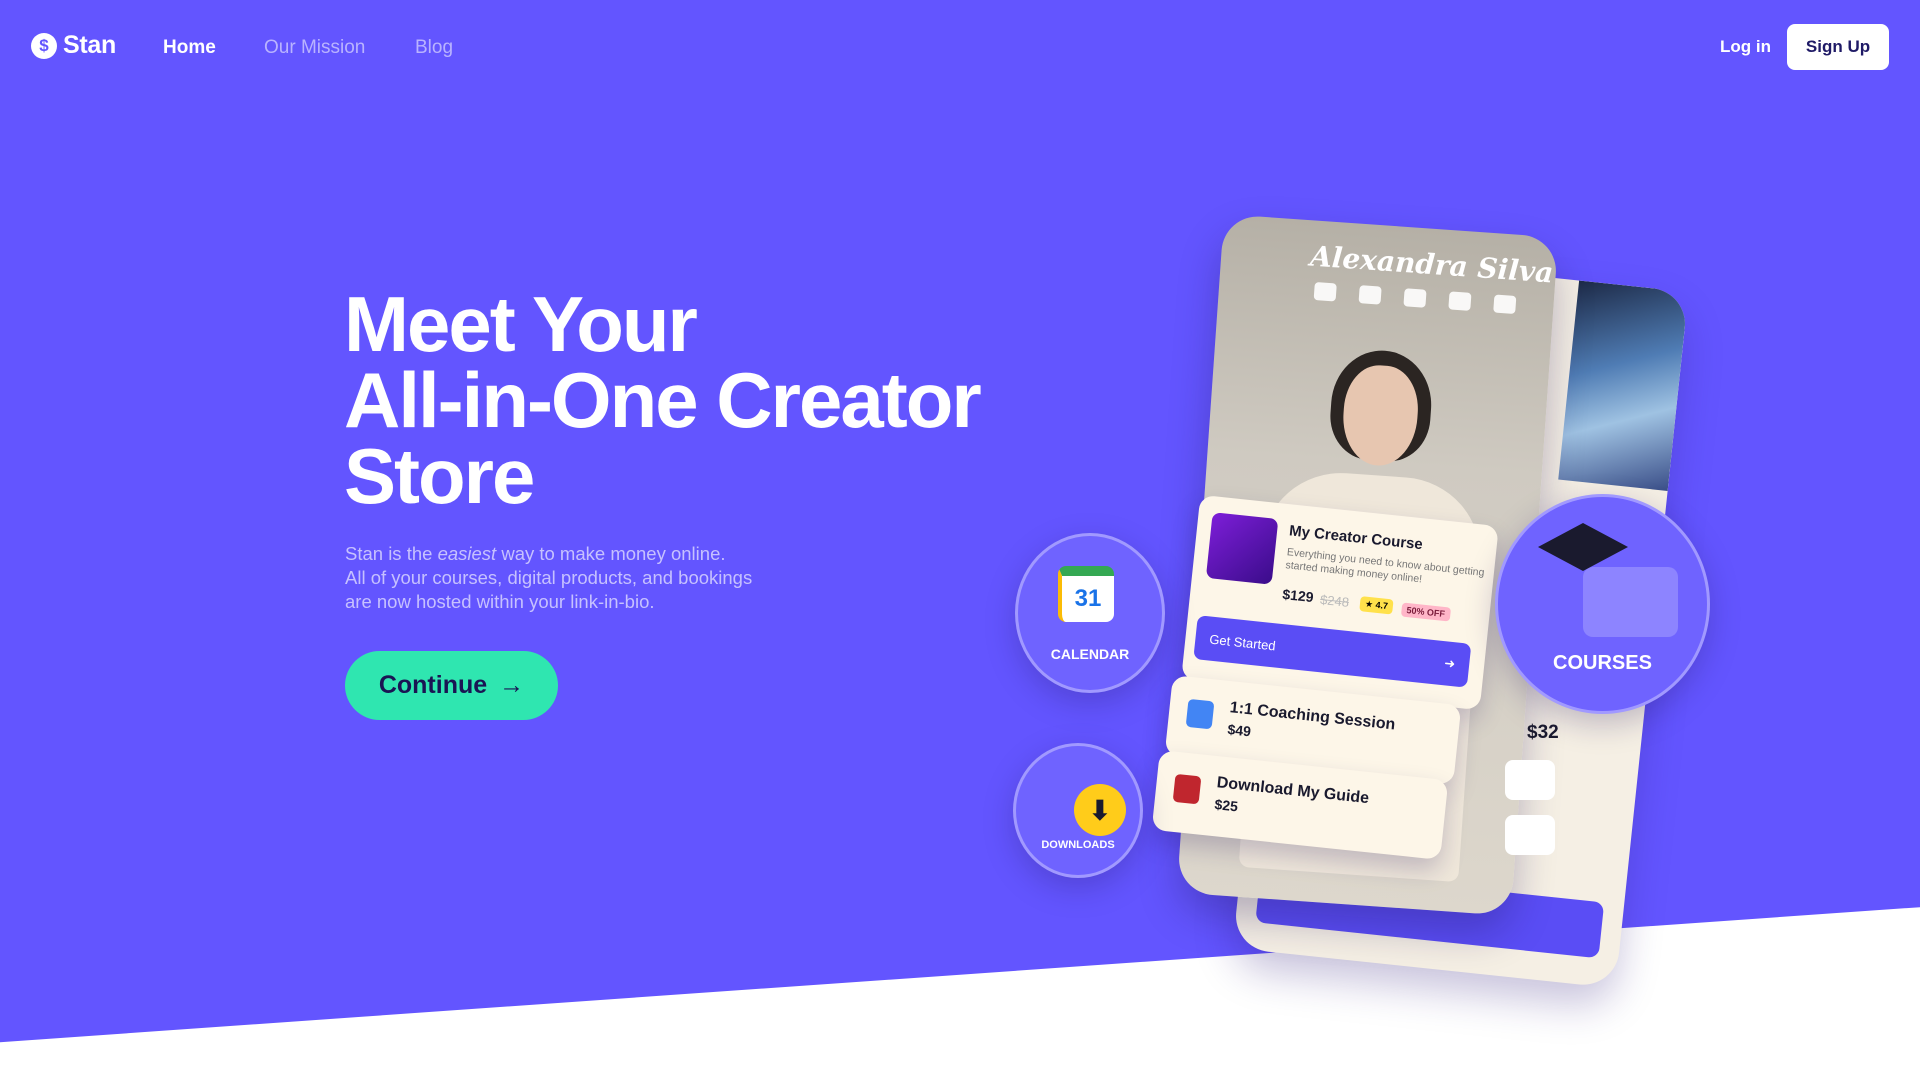  I want to click on abstract-art-image, so click(1623, 385).